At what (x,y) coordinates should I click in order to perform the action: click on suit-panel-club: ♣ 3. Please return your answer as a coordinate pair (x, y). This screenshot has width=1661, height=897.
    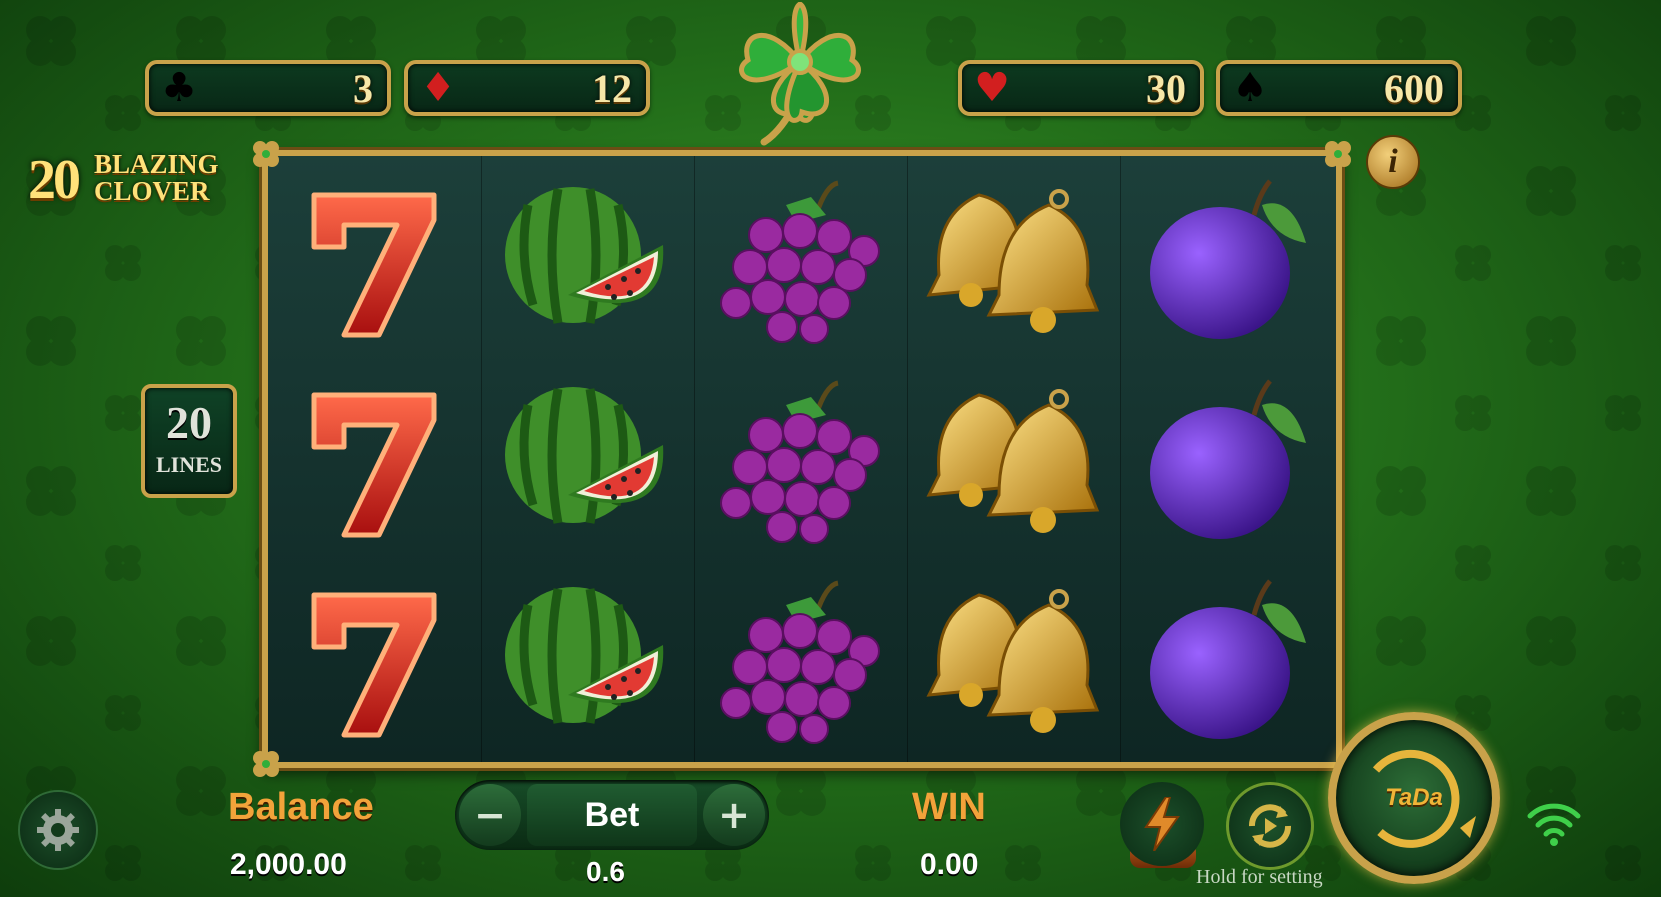
    Looking at the image, I should click on (268, 88).